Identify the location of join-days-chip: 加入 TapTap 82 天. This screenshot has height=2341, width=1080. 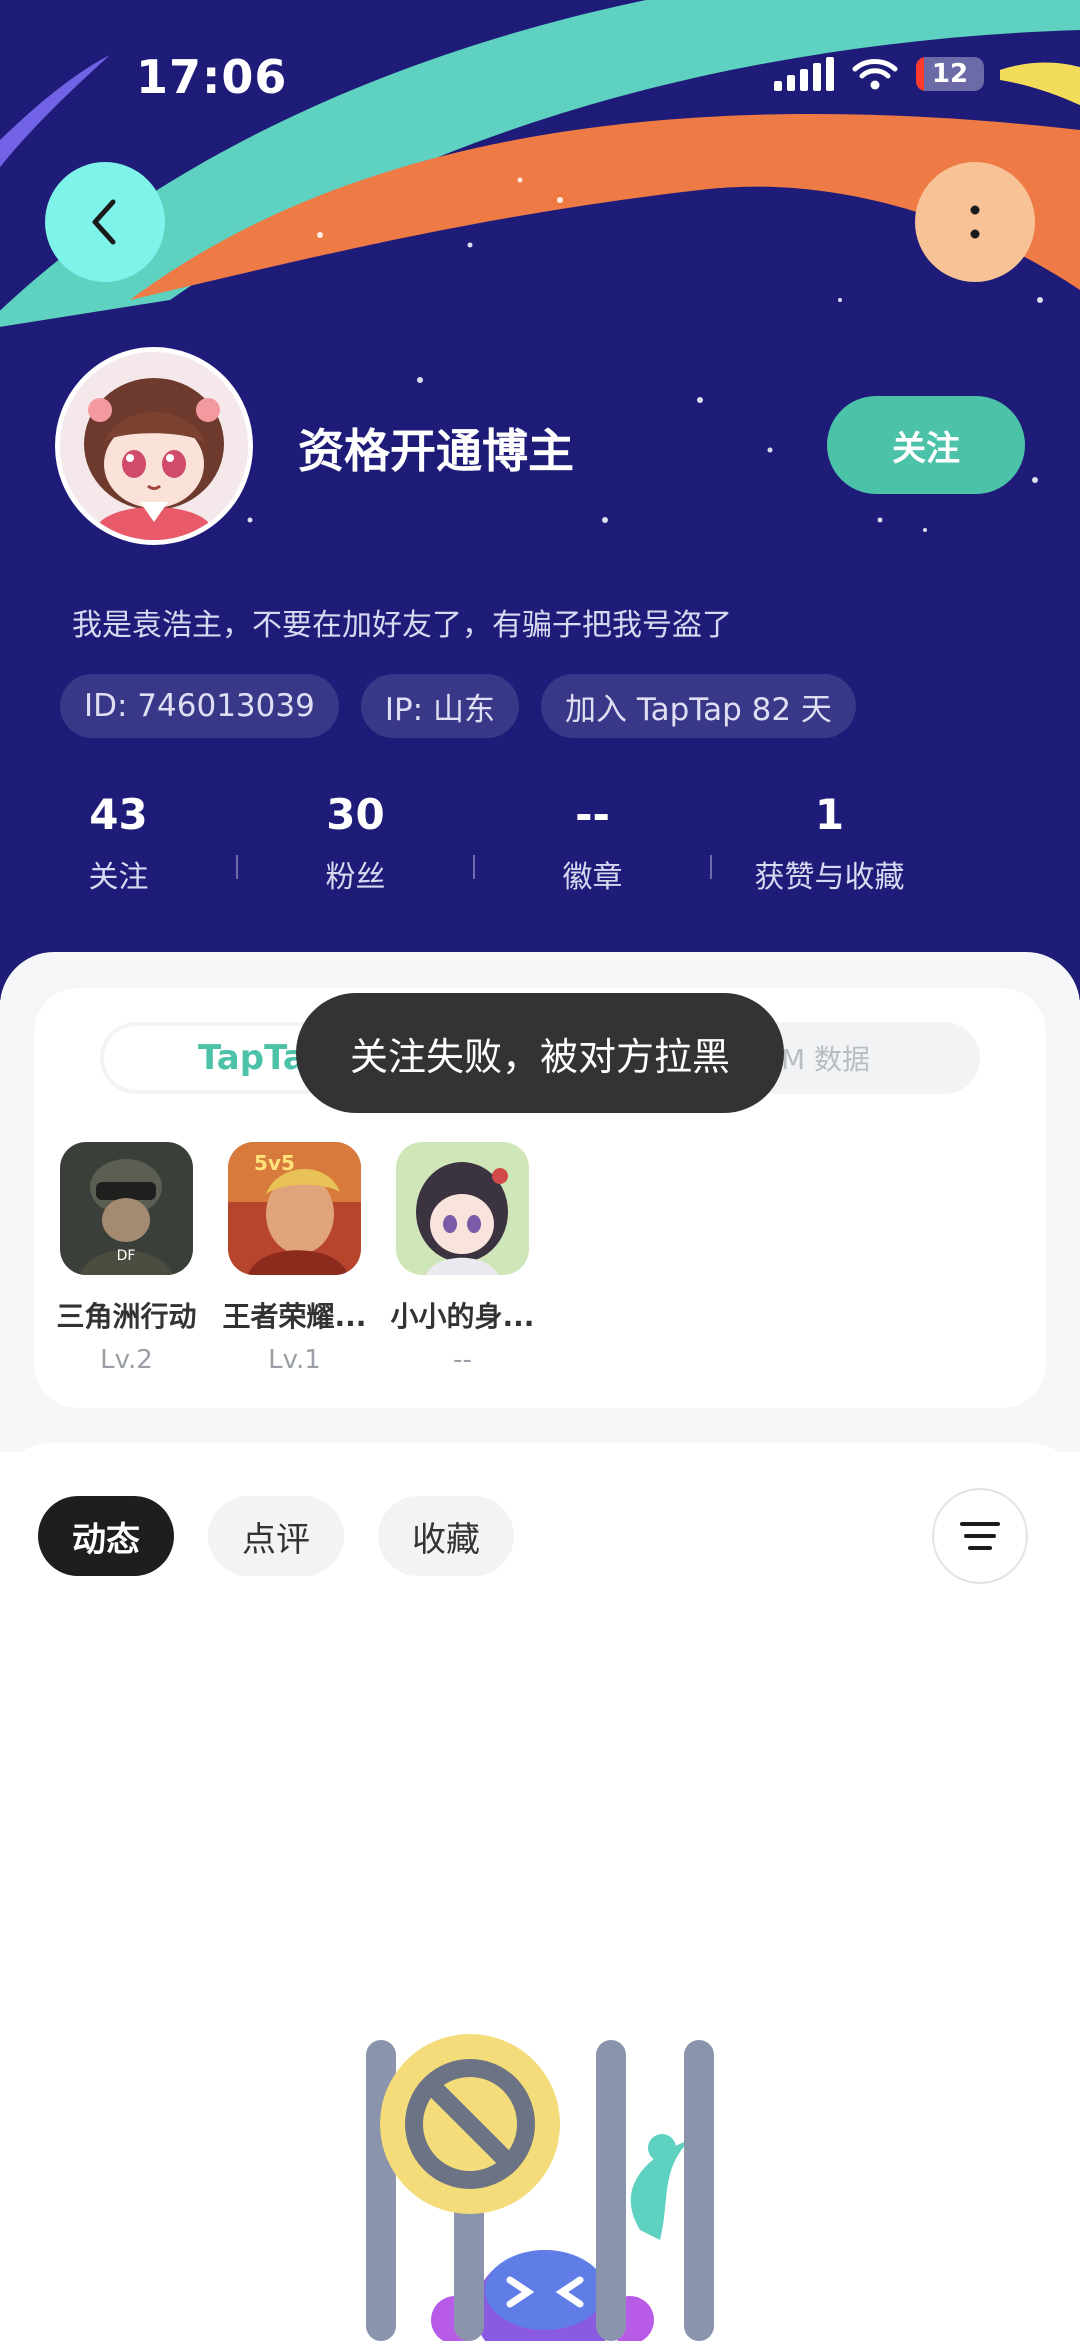
(698, 706).